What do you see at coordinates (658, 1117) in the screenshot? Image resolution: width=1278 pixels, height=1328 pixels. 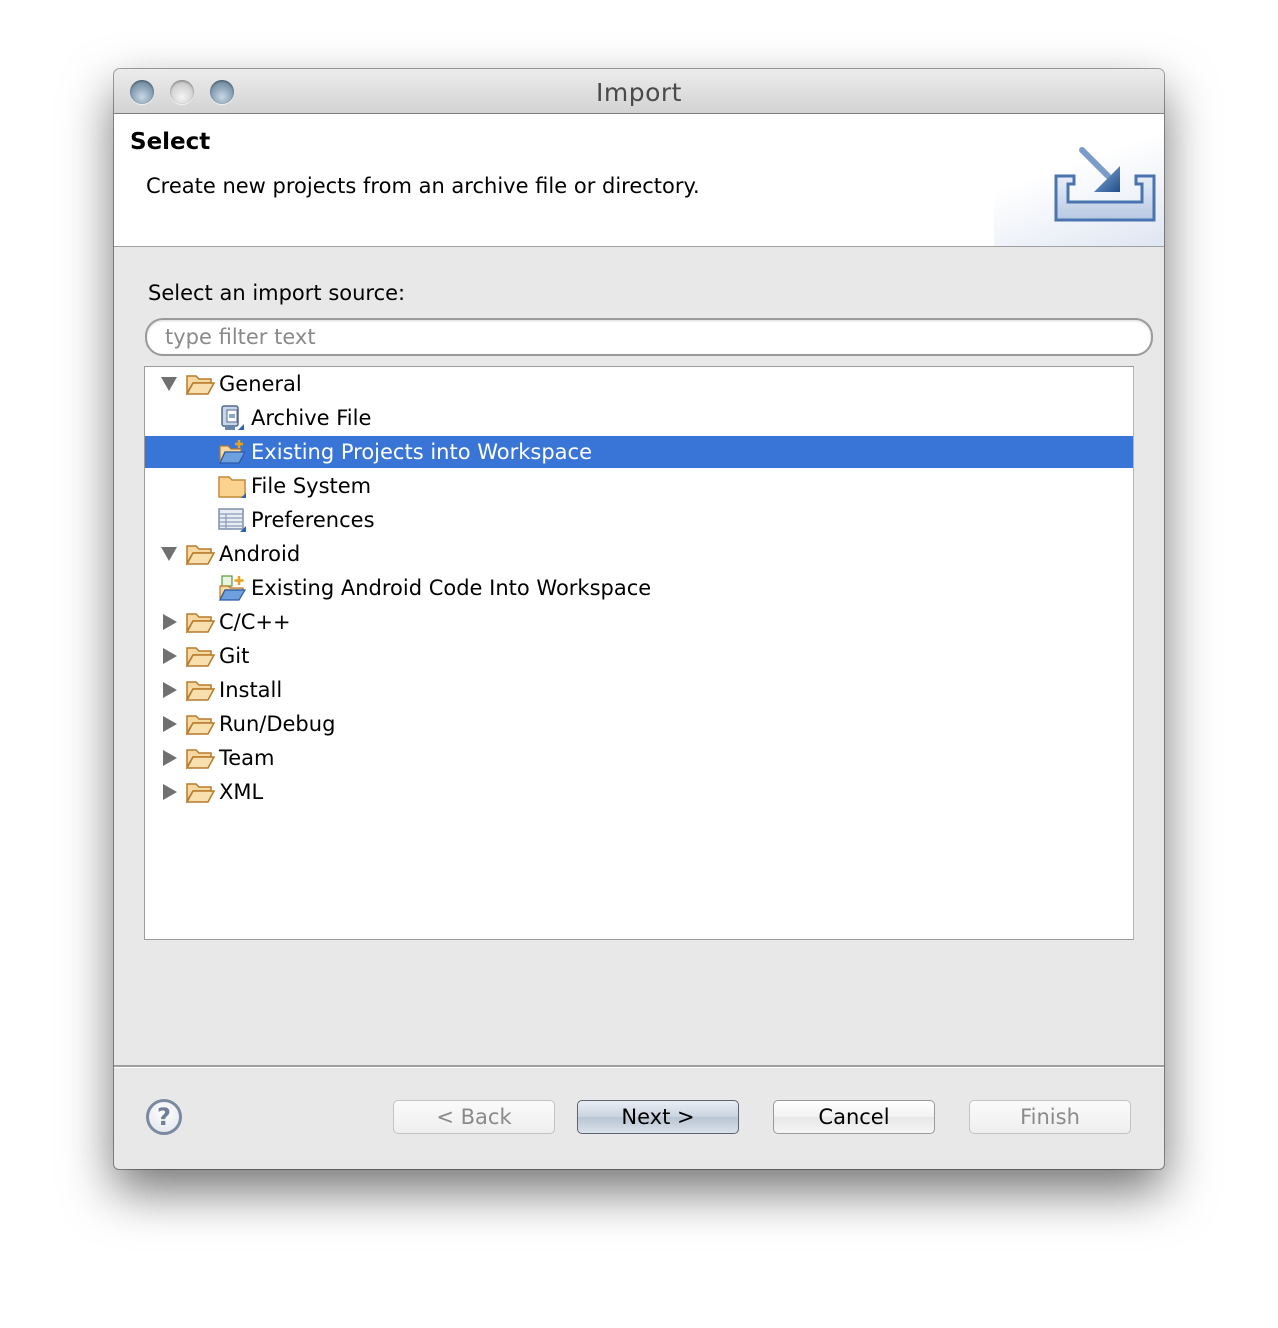 I see `next-button: Next >` at bounding box center [658, 1117].